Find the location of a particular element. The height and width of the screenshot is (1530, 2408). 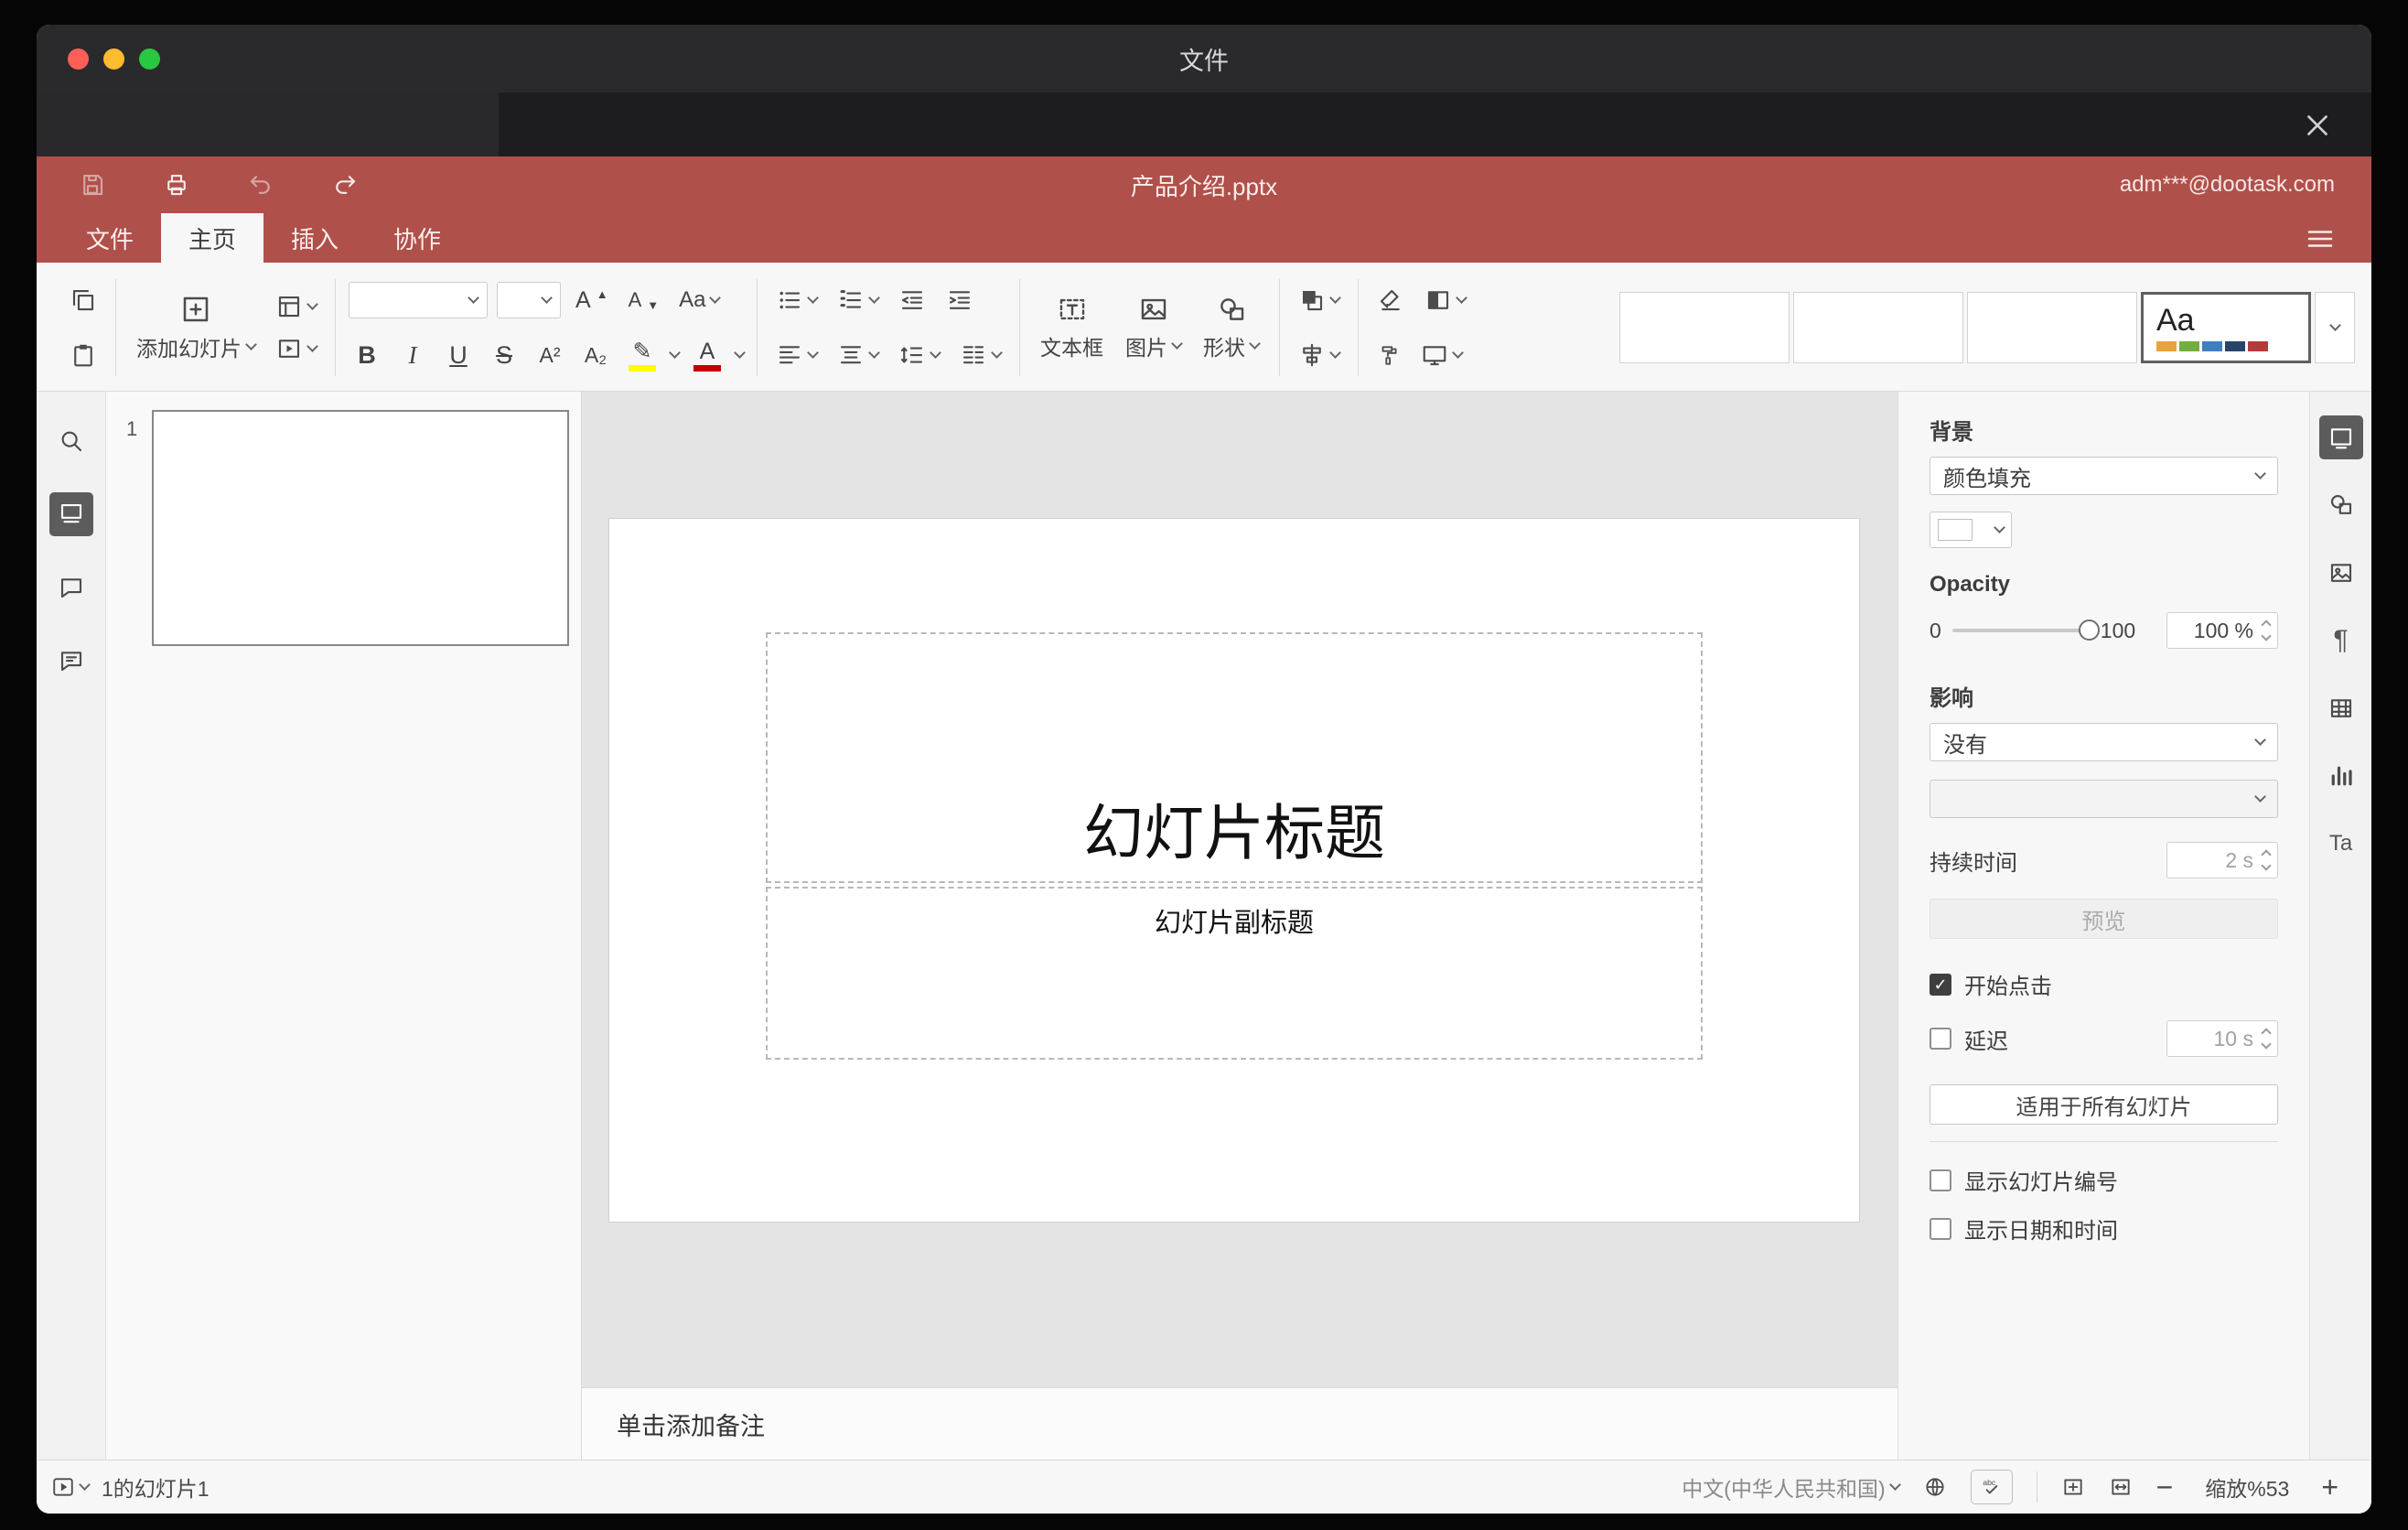

text-art-settings-icon: Ta is located at coordinates (2341, 844).